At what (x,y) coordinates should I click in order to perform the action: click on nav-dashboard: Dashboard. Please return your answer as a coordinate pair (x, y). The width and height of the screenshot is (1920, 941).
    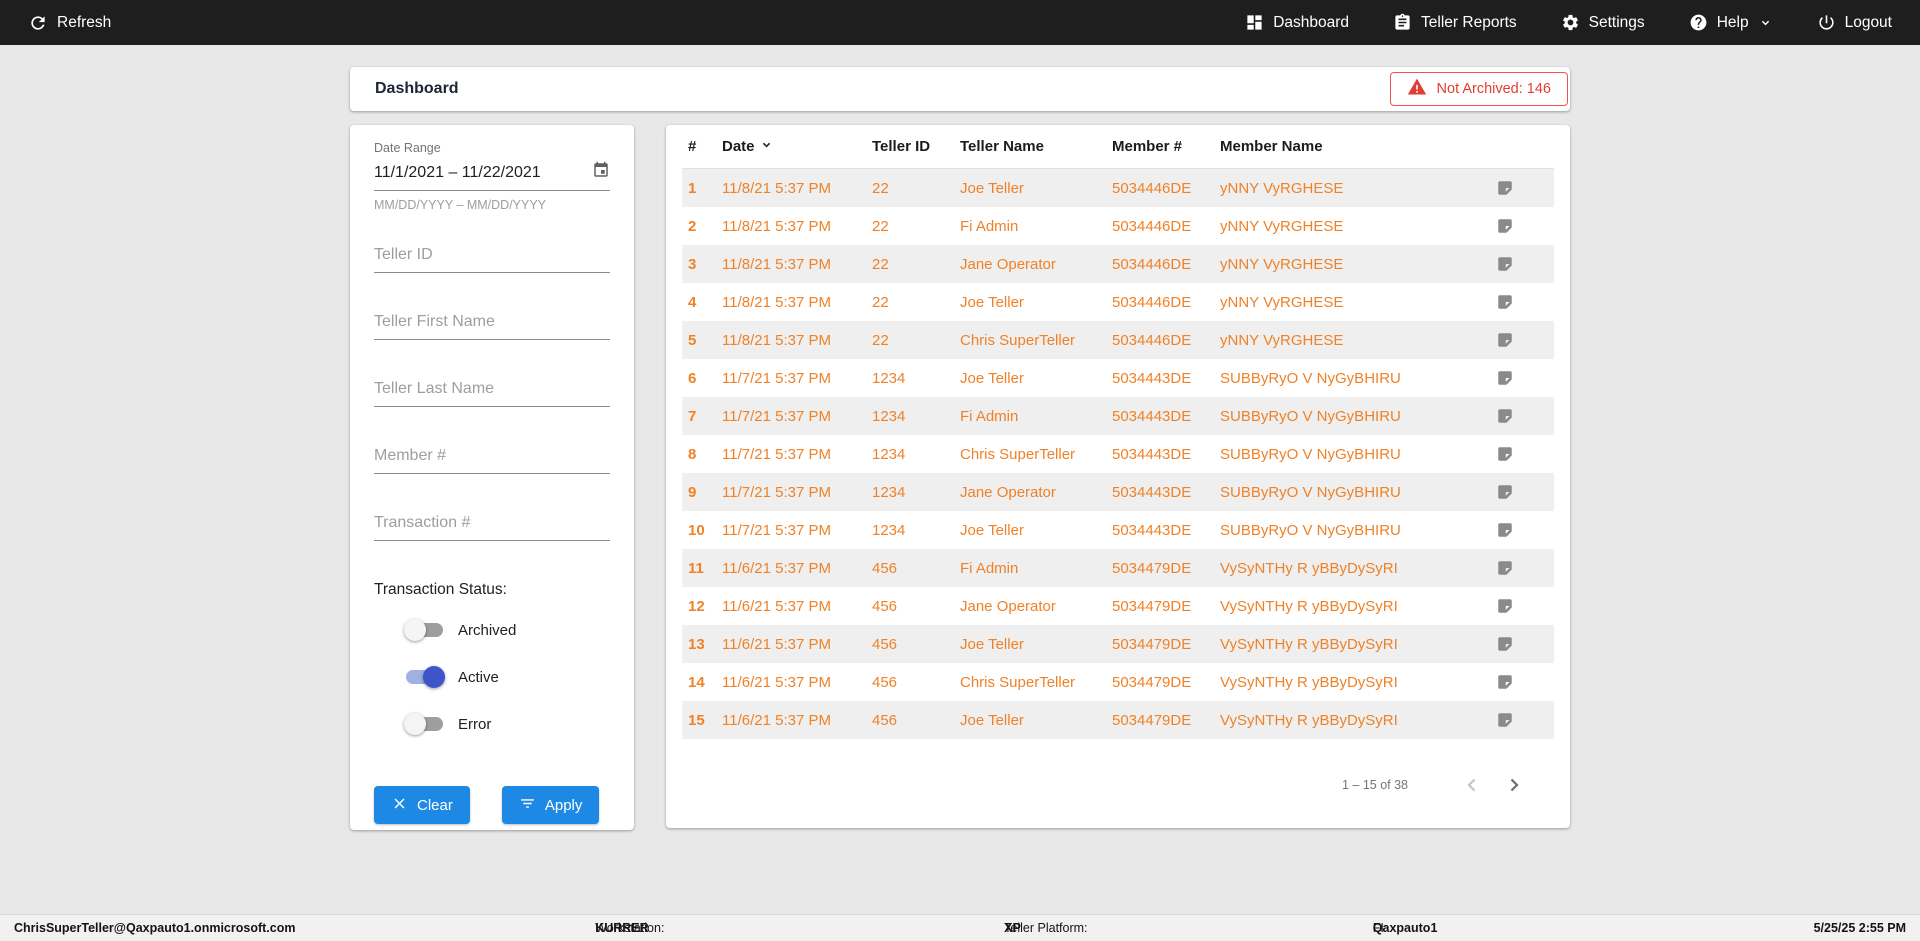
    Looking at the image, I should click on (1297, 22).